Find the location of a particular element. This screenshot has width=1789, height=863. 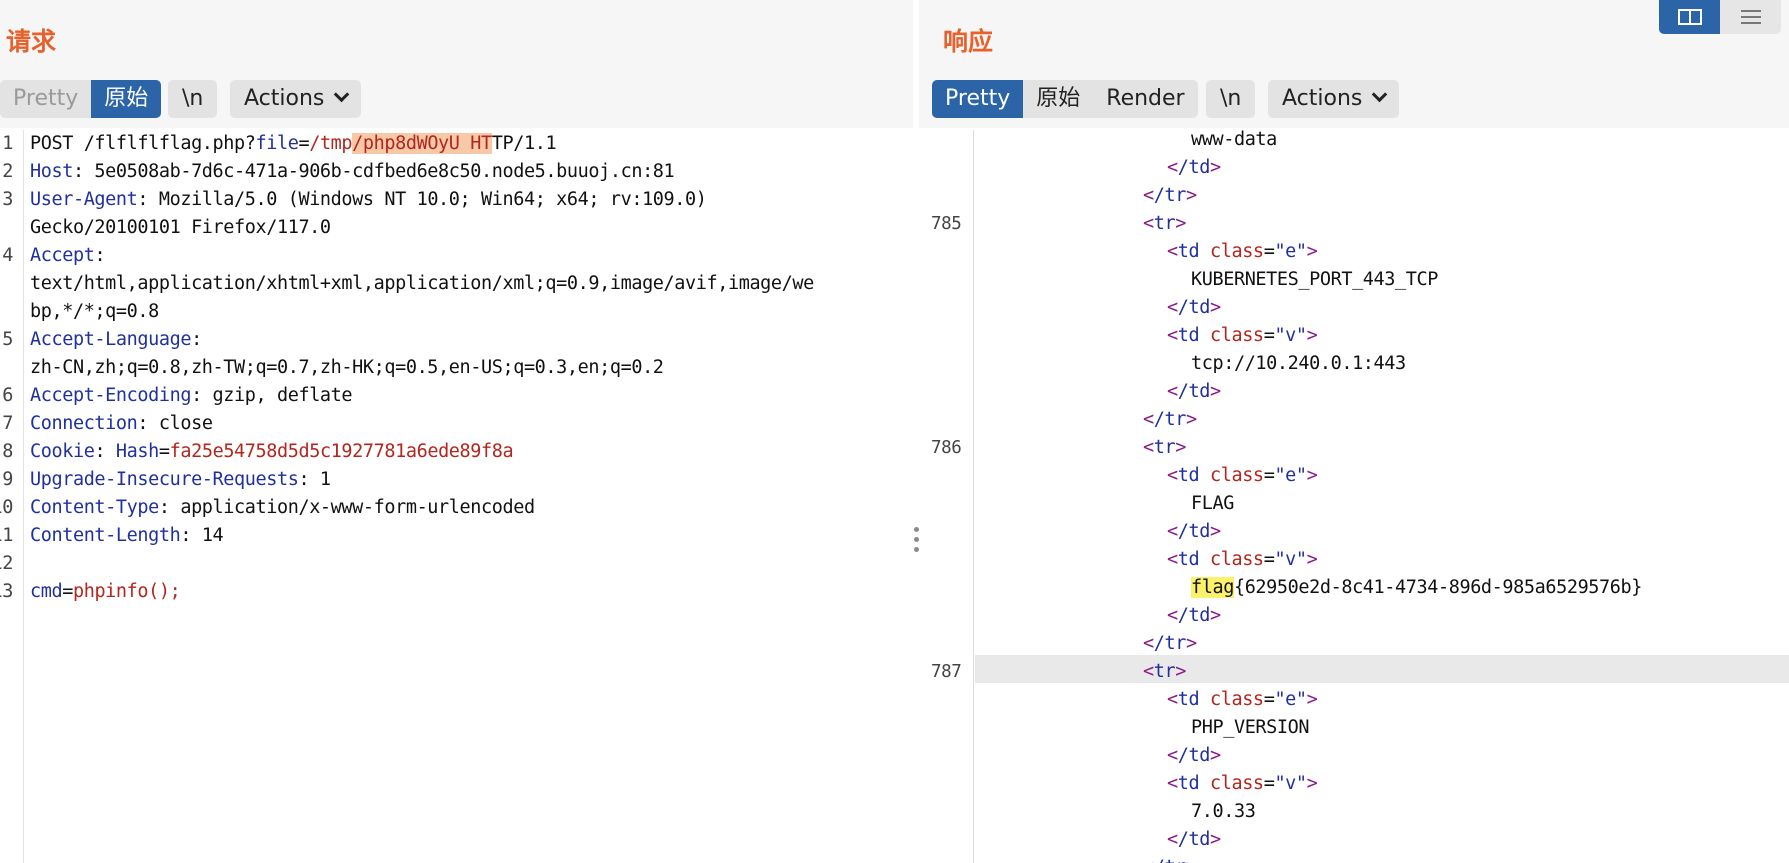

response-tab-raw: 原始 is located at coordinates (1058, 99).